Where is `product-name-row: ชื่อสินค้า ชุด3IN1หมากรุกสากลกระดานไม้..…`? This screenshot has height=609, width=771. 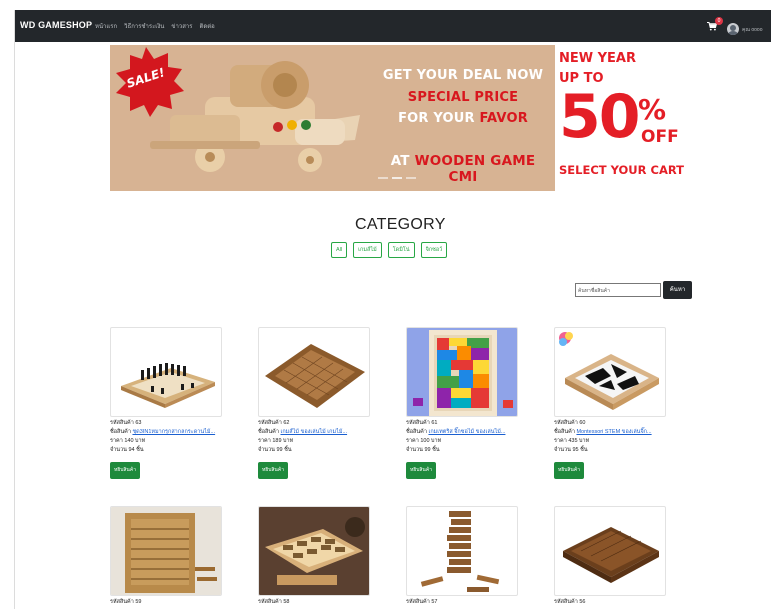
product-name-row: ชื่อสินค้า ชุด3IN1หมากรุกสากลกระดานไม้..… is located at coordinates (162, 432).